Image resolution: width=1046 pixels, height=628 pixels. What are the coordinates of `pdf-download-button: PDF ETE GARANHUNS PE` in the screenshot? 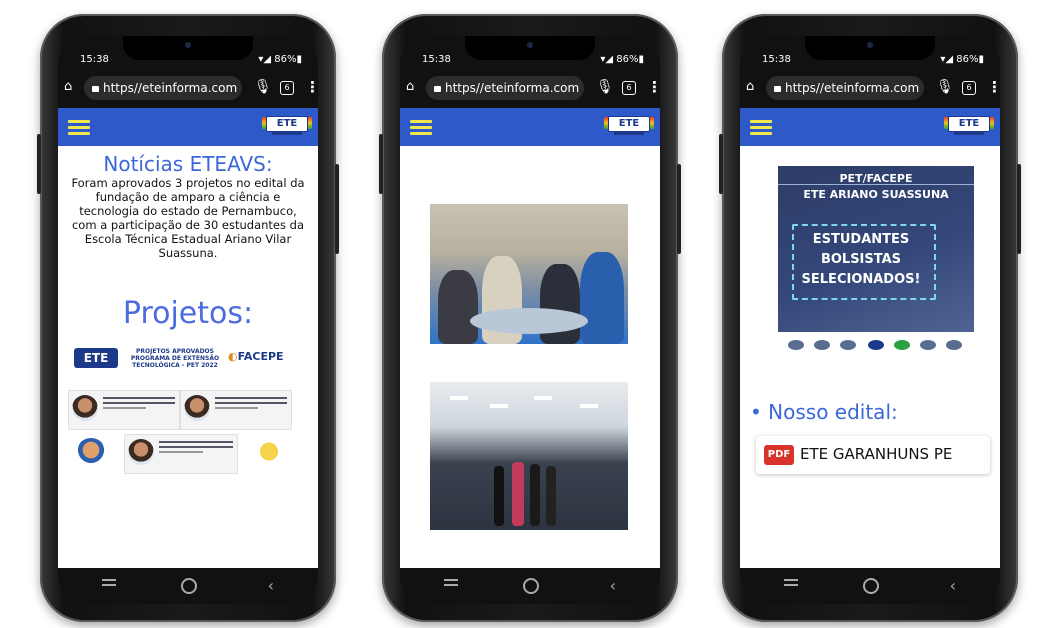 It's located at (873, 455).